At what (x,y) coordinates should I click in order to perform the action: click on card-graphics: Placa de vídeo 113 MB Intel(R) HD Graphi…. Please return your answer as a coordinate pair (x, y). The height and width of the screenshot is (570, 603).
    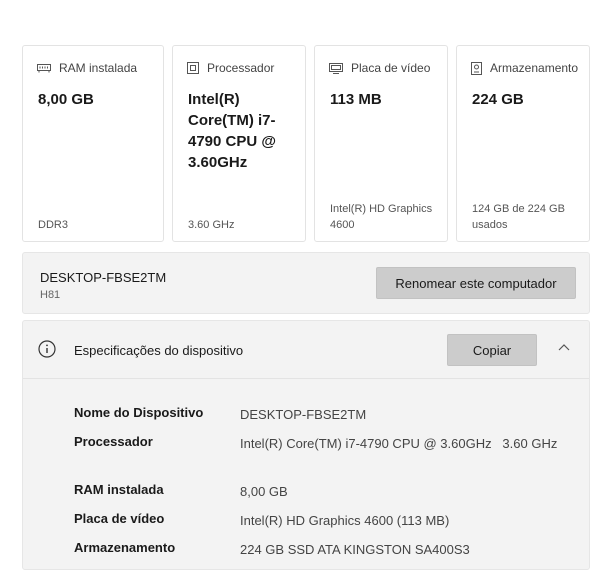
    Looking at the image, I should click on (381, 143).